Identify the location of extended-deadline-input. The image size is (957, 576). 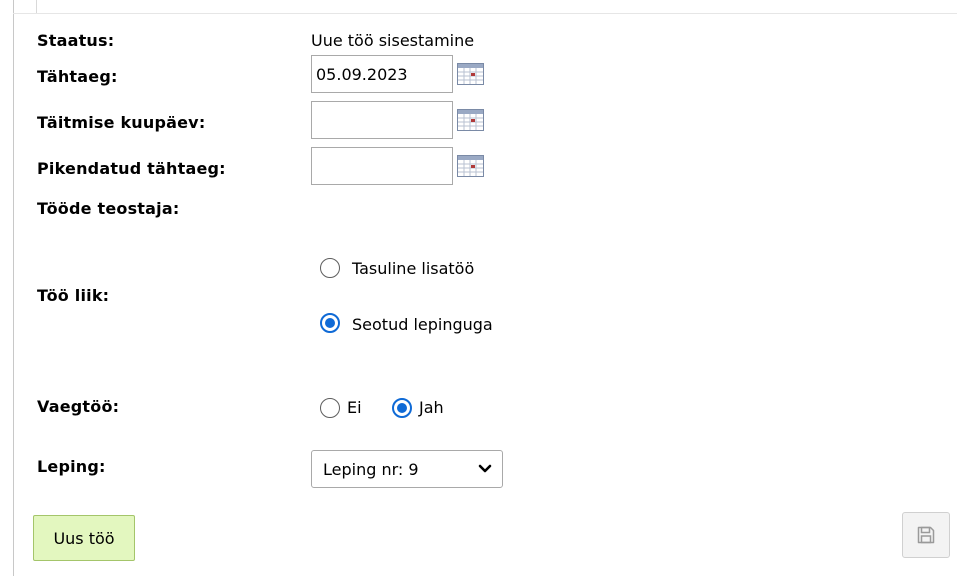
(382, 166).